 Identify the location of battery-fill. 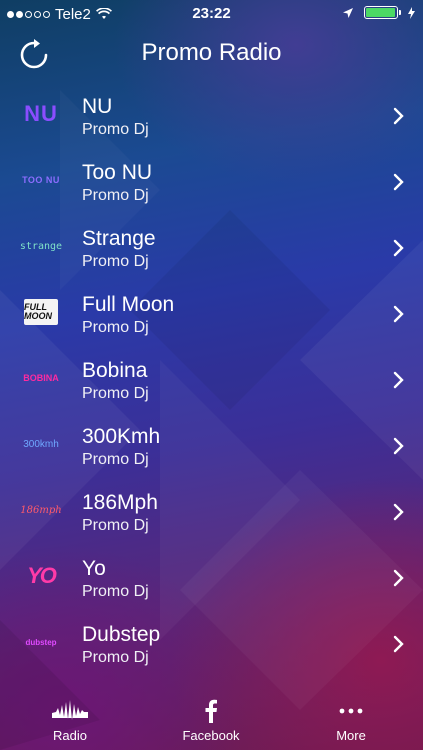
(380, 12).